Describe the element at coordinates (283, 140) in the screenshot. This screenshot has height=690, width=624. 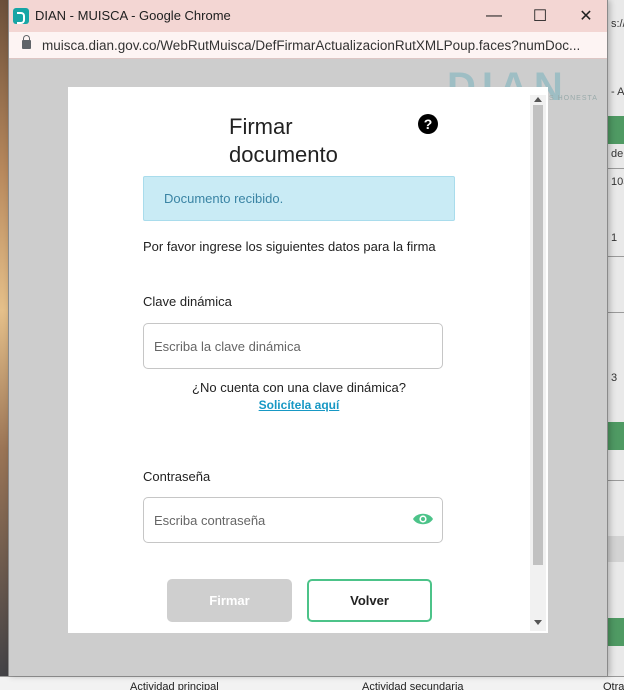
I see `dialog-title: Firmar documento` at that location.